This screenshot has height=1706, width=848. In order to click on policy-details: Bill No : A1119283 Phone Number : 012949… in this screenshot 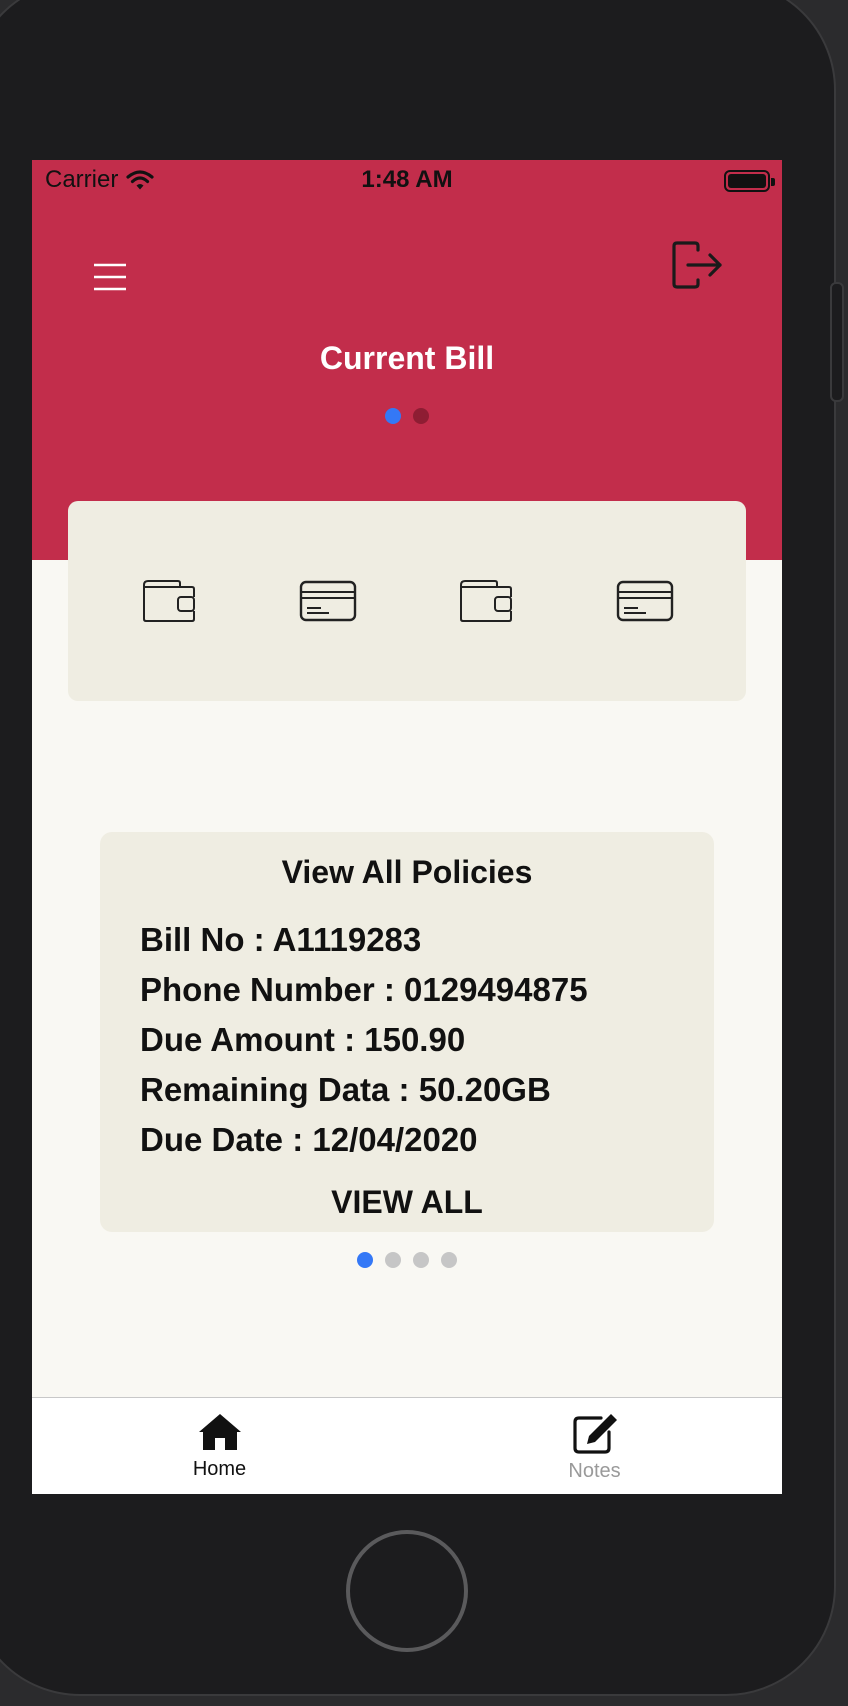, I will do `click(364, 1045)`.